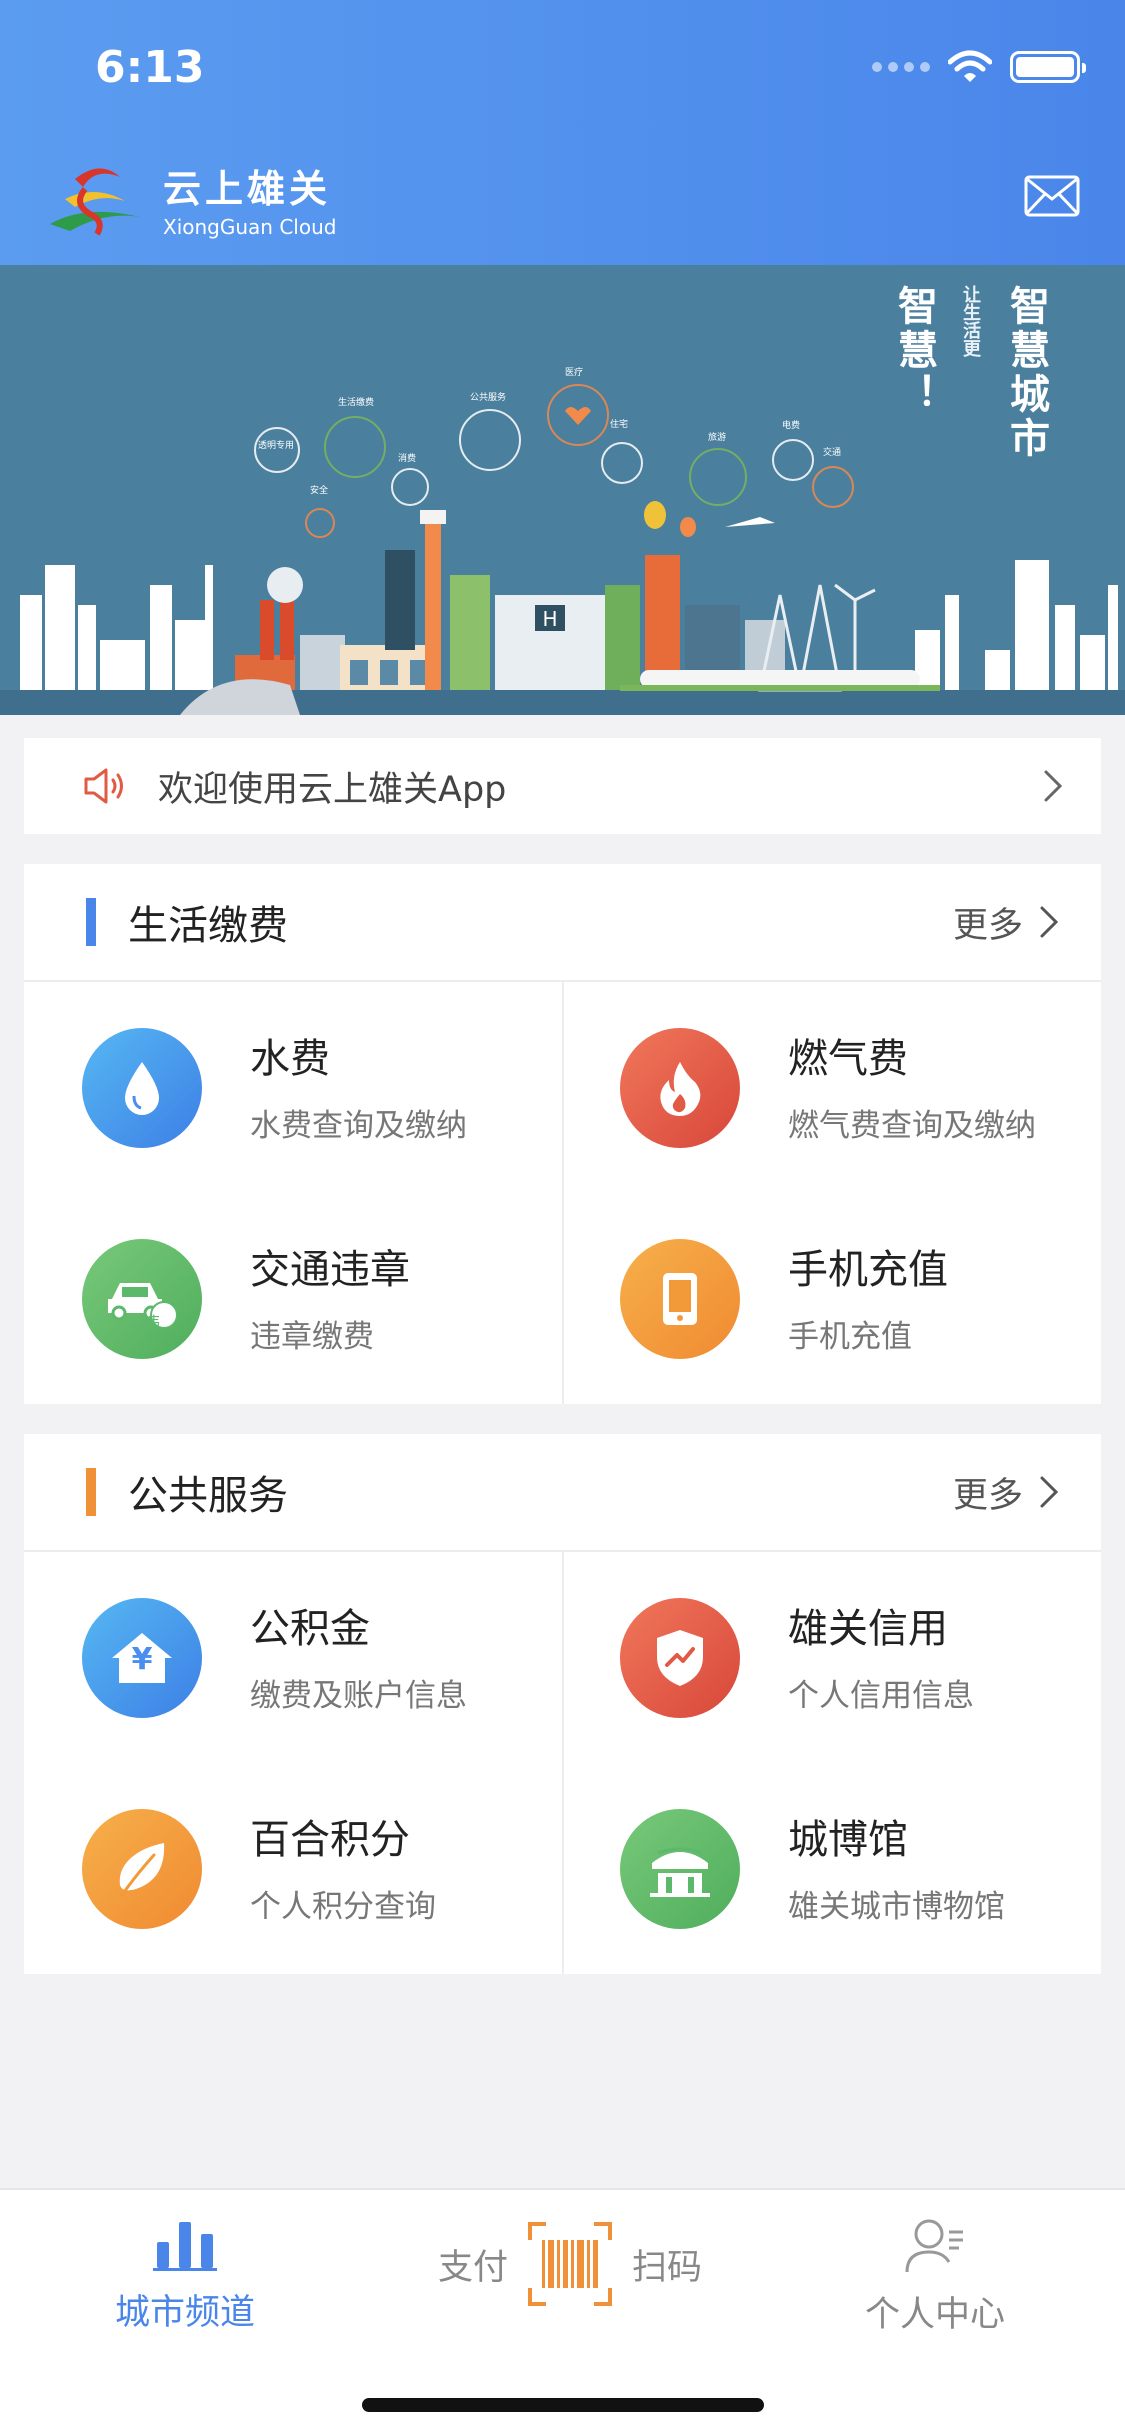  I want to click on battery-icon, so click(1048, 67).